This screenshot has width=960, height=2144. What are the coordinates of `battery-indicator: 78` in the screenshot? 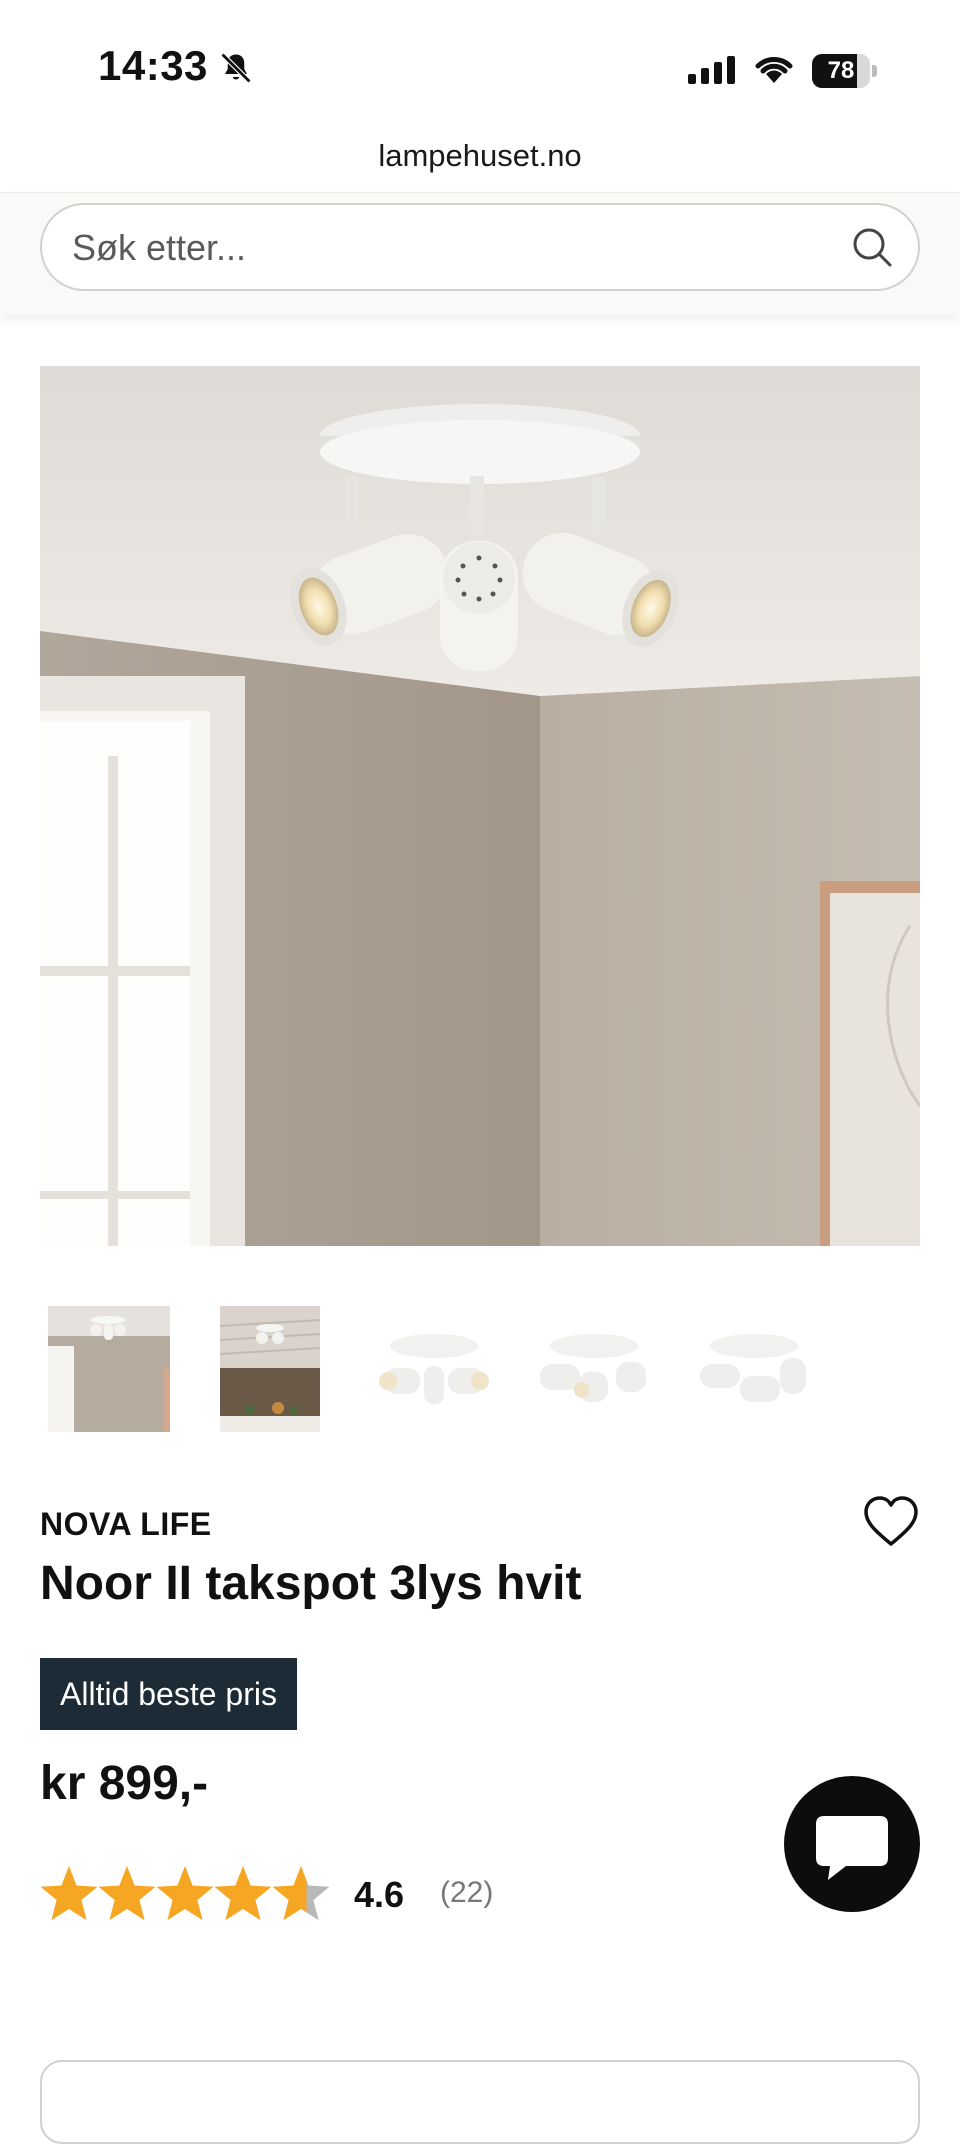 It's located at (845, 71).